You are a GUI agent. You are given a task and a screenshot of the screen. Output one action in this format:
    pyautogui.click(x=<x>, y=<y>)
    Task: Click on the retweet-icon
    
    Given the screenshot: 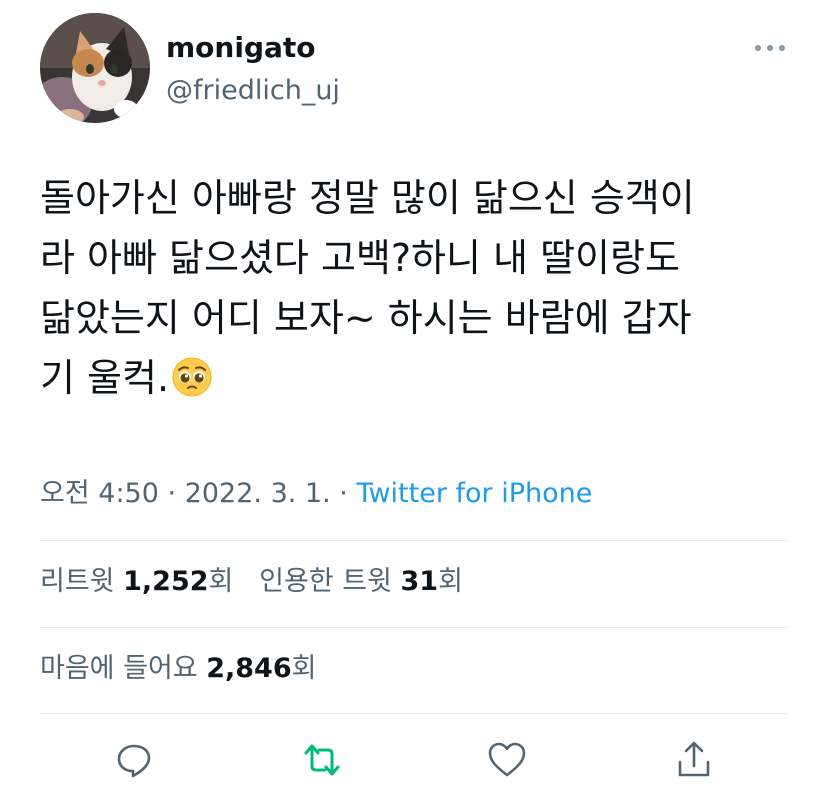 What is the action you would take?
    pyautogui.click(x=322, y=760)
    